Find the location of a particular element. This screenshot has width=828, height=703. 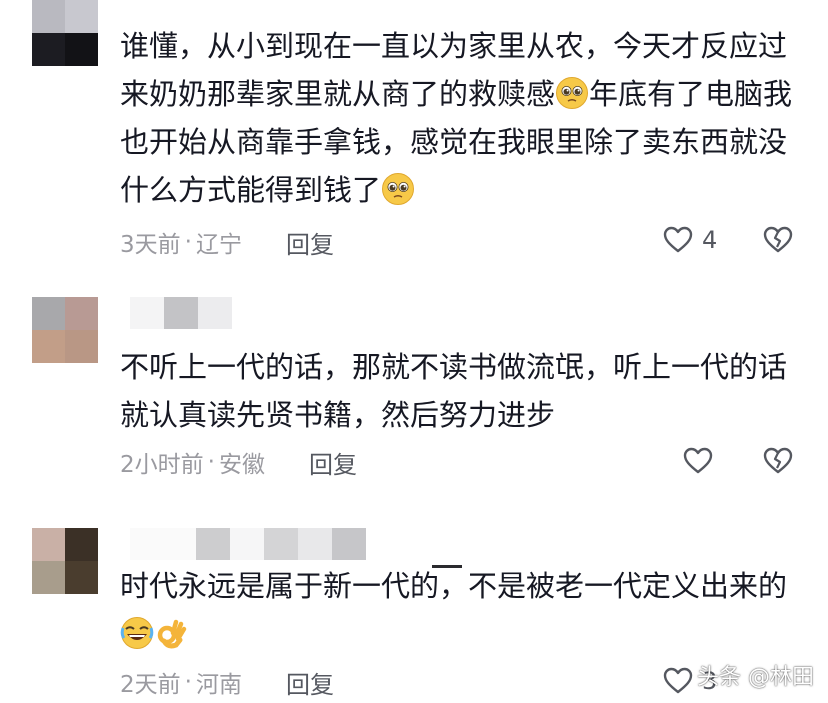

comment-meta: 2小时前 · 安徽 回复 is located at coordinates (238, 462).